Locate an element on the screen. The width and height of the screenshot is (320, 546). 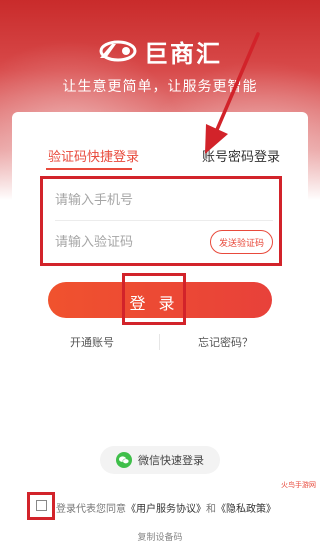
wechat-login-button: 微信快速登录 is located at coordinates (160, 460).